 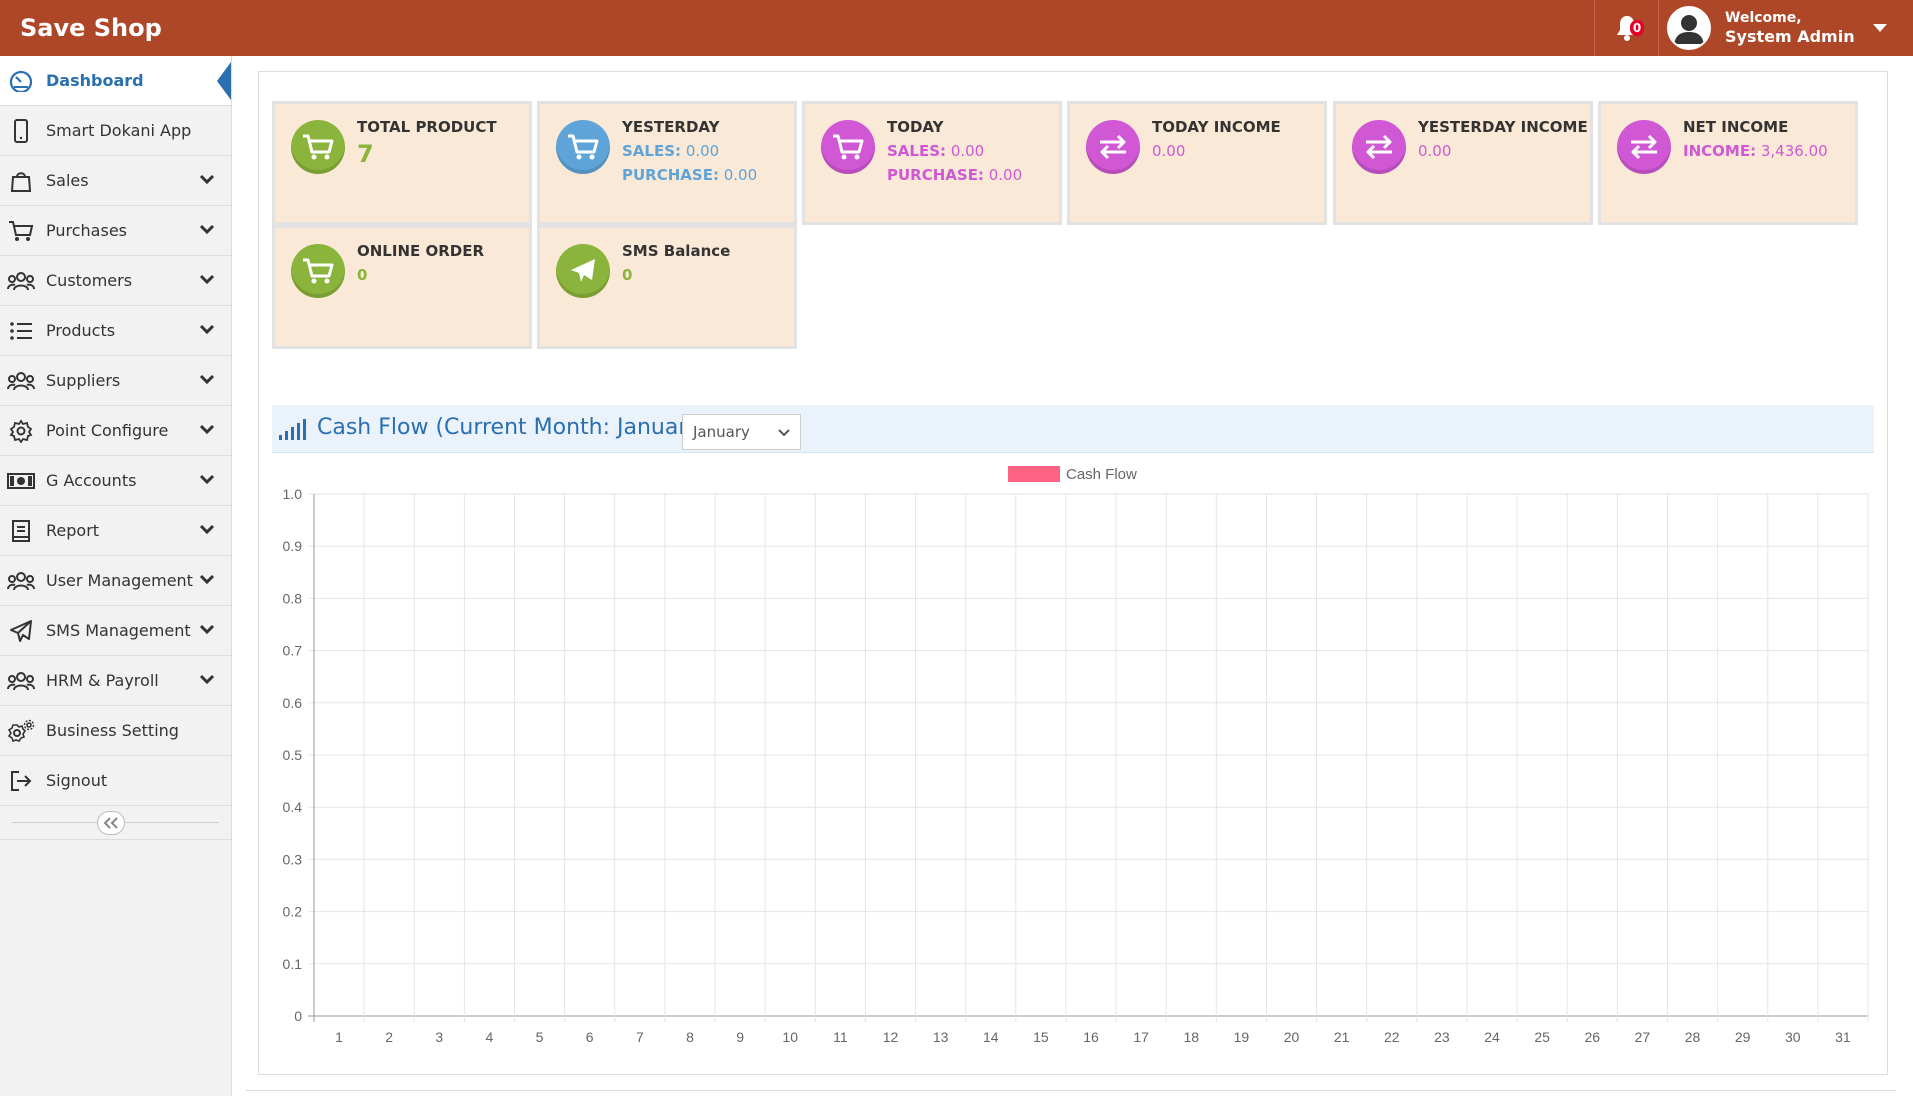 I want to click on x-tick-label: 3, so click(x=439, y=1037).